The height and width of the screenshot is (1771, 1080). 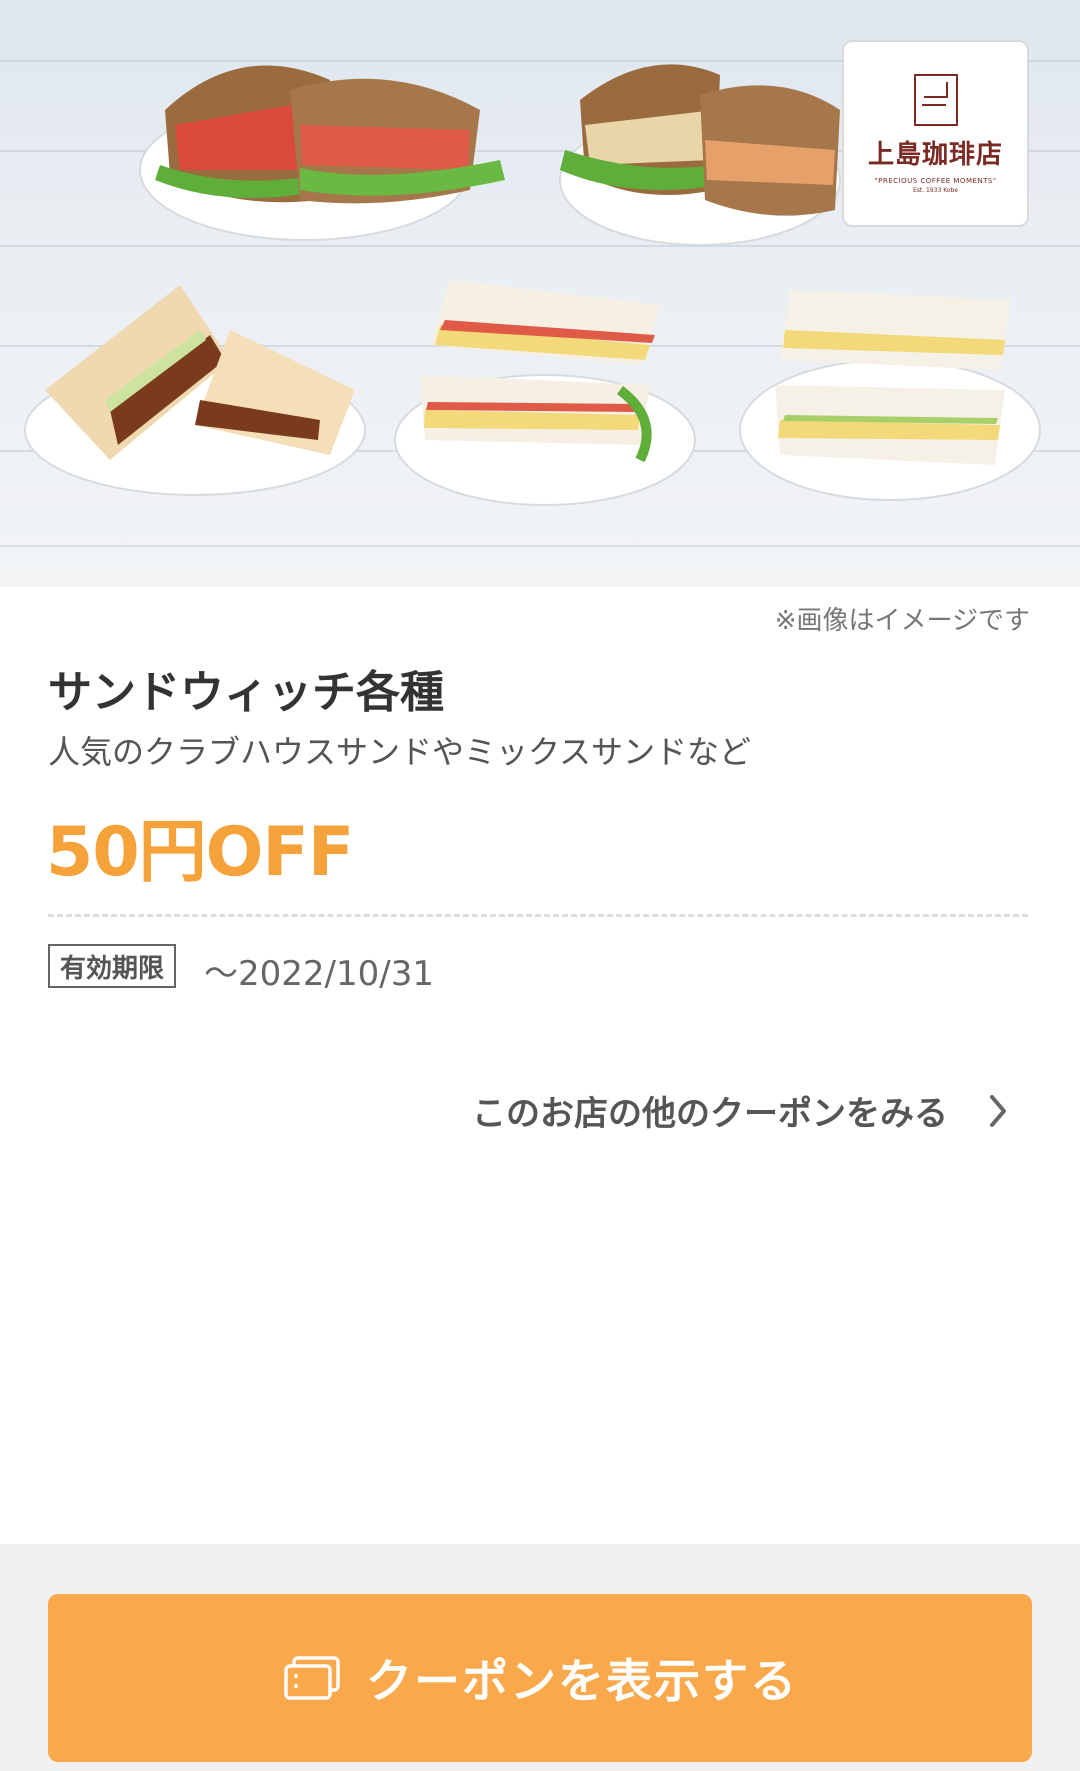 I want to click on footer-bar: クーポンを表示する, so click(x=540, y=1657).